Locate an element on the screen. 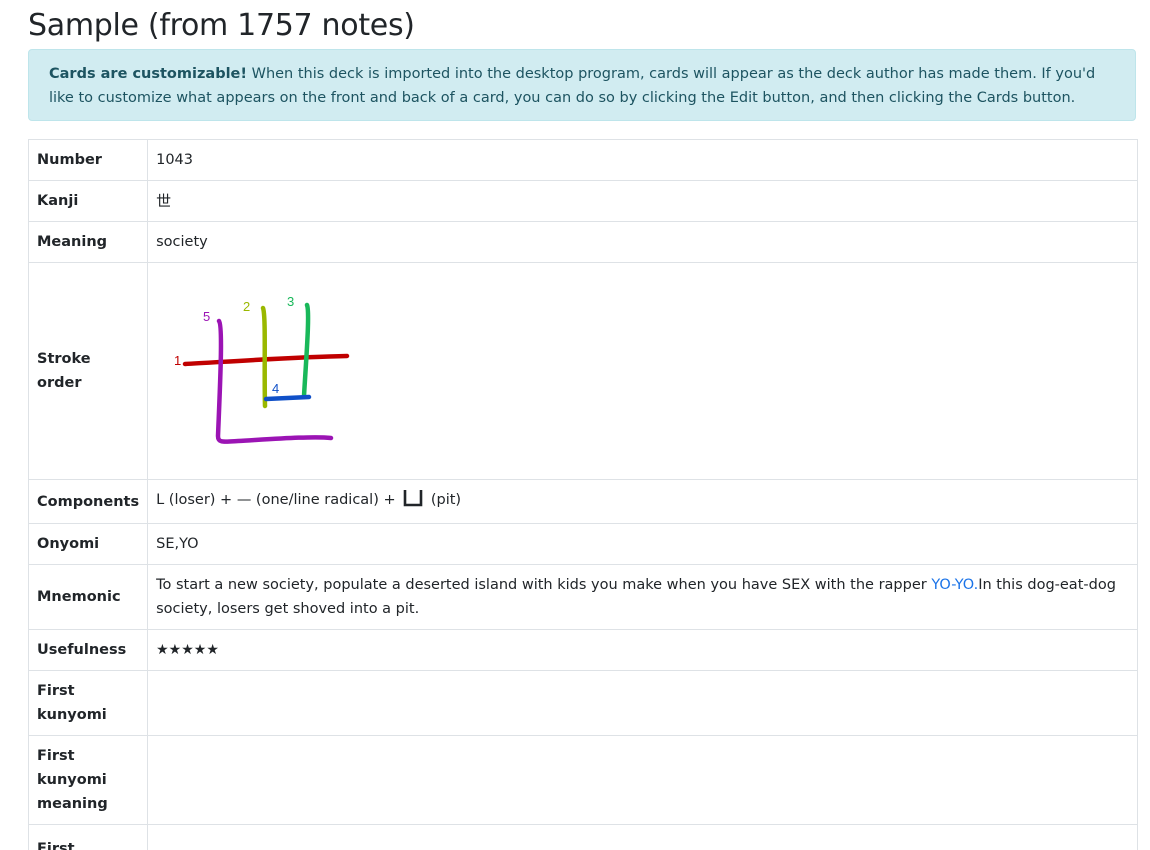 The width and height of the screenshot is (1150, 850). field-value-usefulness: ★★★★★ is located at coordinates (642, 650).